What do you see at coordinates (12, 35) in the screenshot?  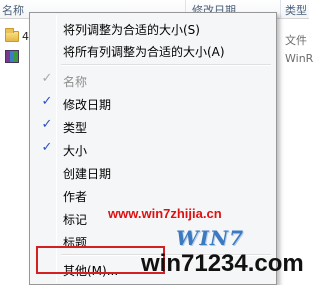 I see `folder-icon` at bounding box center [12, 35].